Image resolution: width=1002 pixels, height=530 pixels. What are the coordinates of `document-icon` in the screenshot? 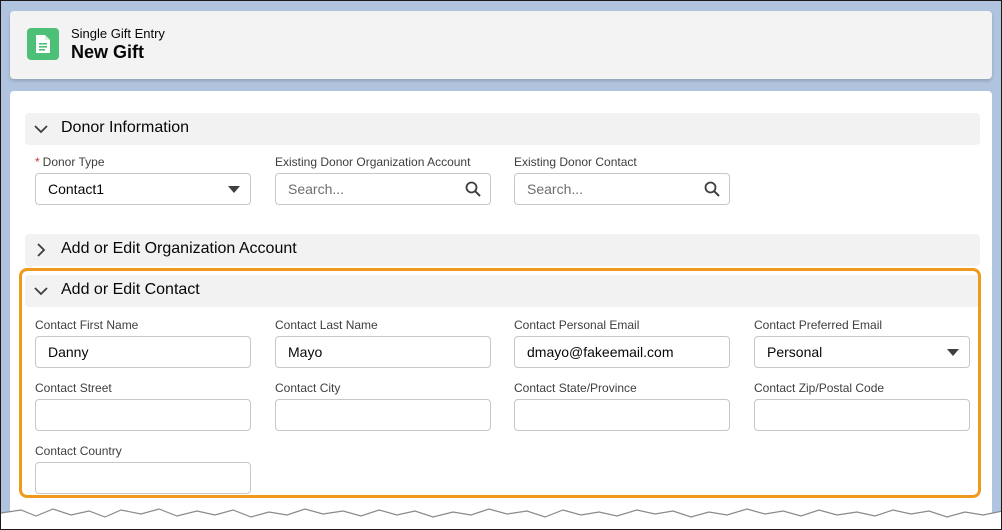 It's located at (43, 44).